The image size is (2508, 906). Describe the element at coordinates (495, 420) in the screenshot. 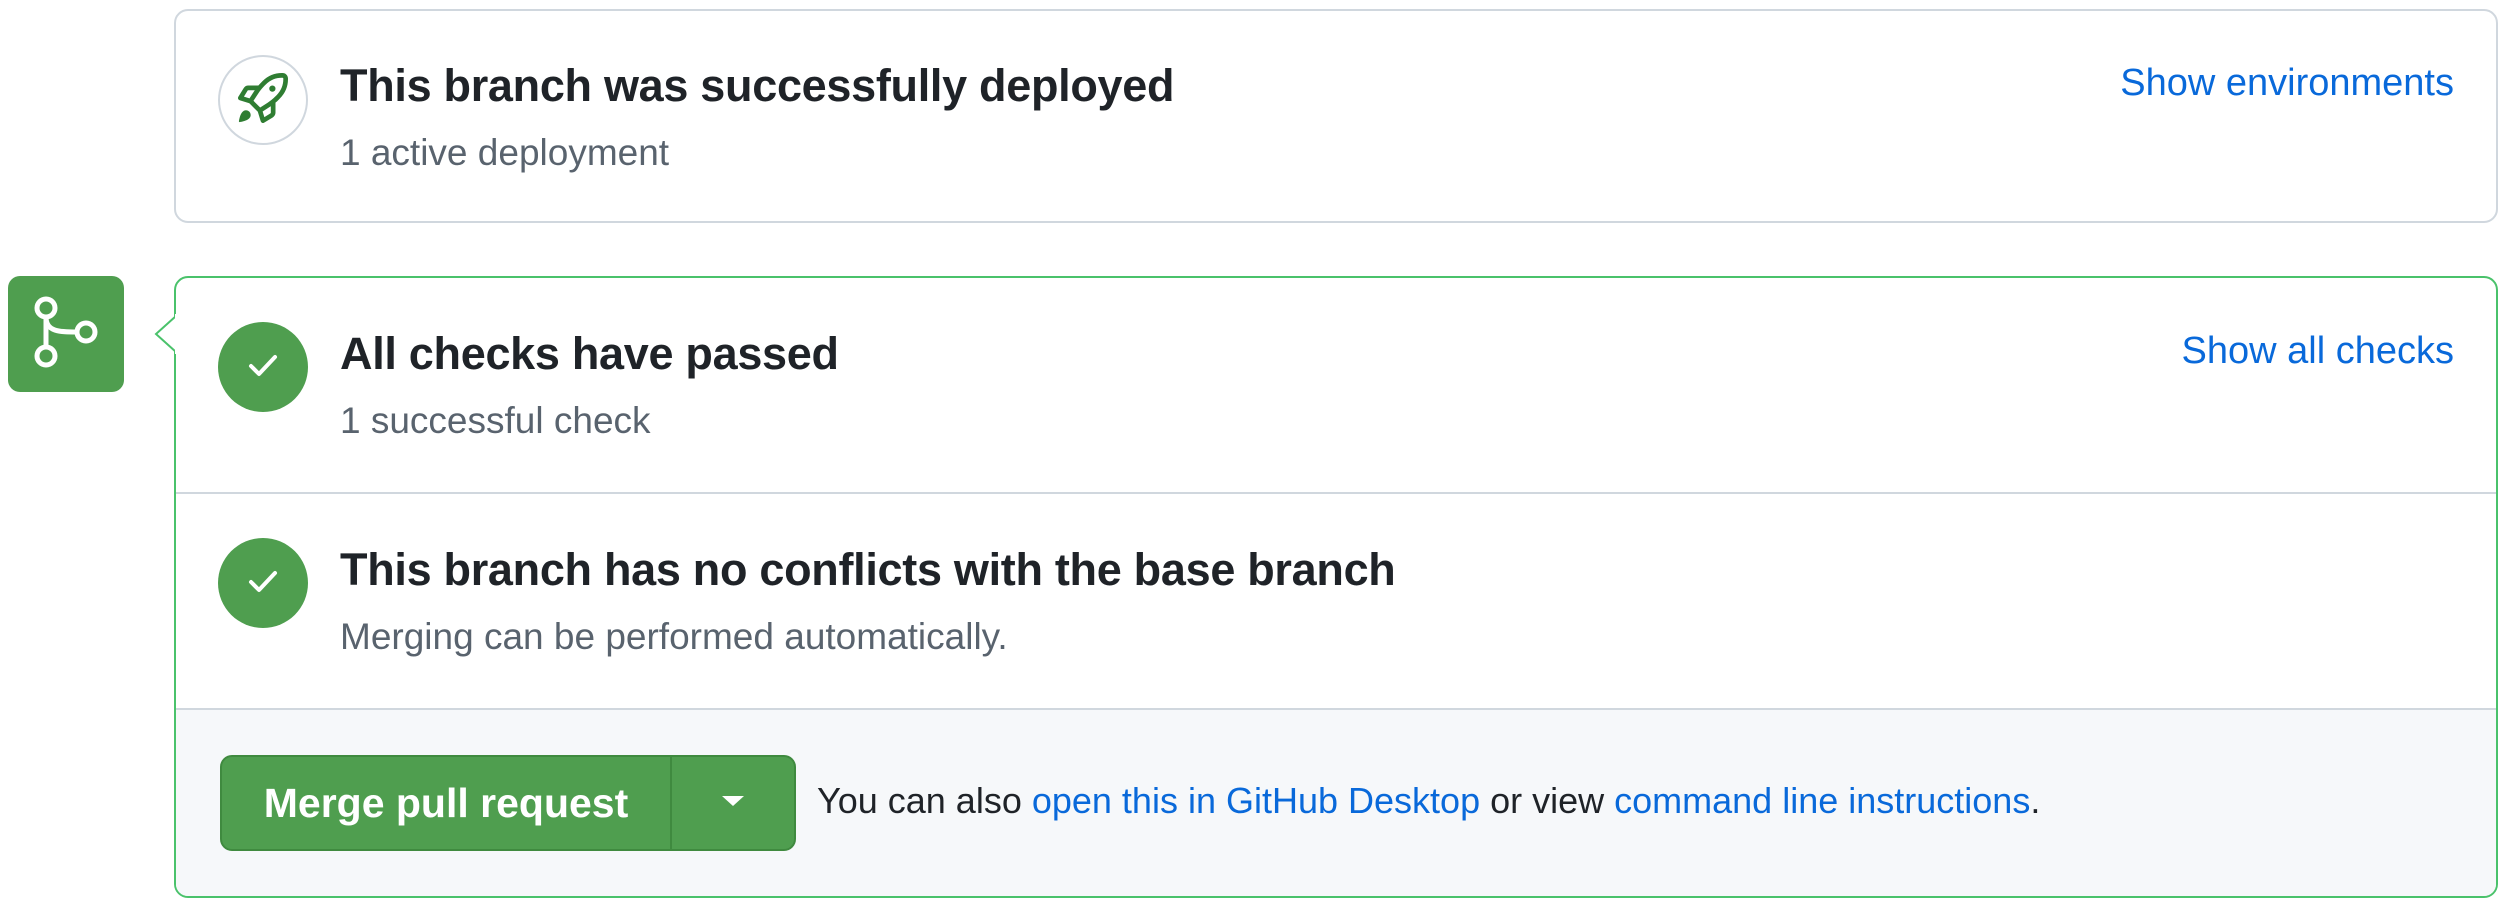

I see `checks-subtitle: 1 successful check` at that location.